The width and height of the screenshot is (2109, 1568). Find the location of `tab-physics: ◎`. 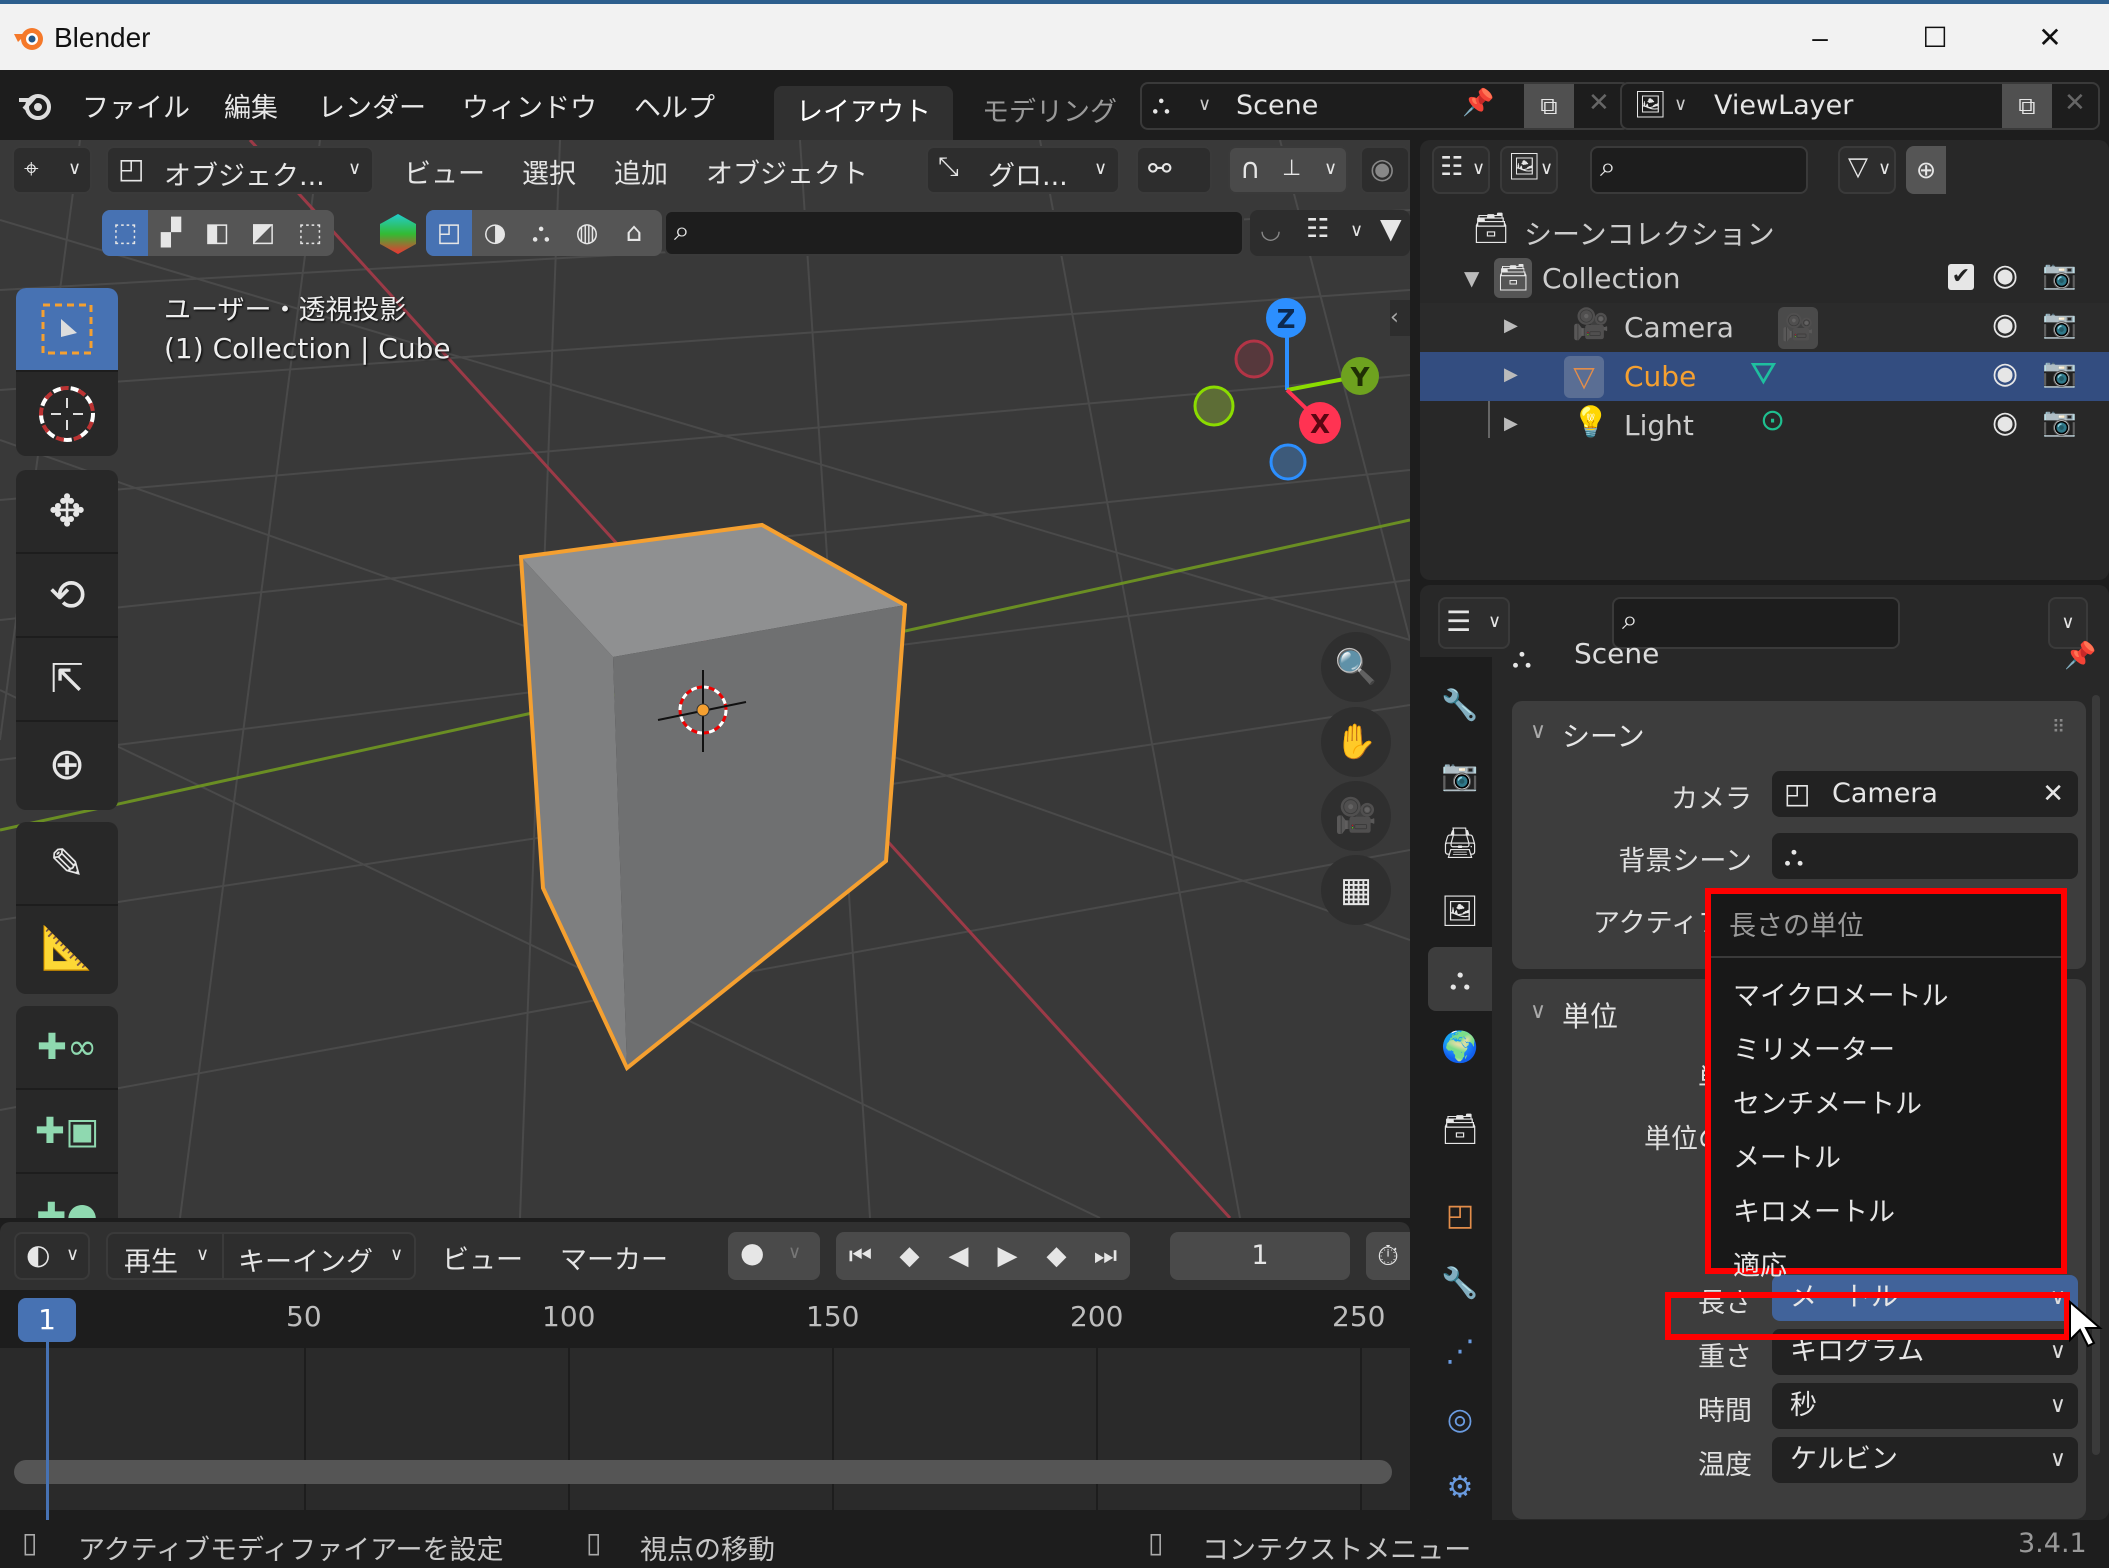

tab-physics: ◎ is located at coordinates (1460, 1419).